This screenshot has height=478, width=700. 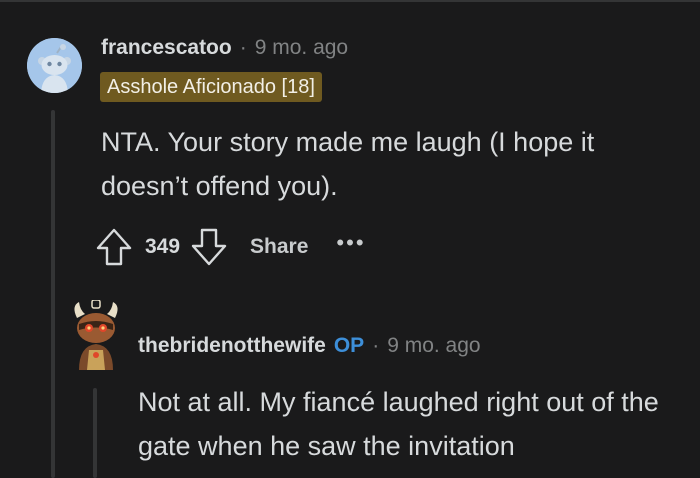 What do you see at coordinates (166, 48) in the screenshot?
I see `username: francescatoo` at bounding box center [166, 48].